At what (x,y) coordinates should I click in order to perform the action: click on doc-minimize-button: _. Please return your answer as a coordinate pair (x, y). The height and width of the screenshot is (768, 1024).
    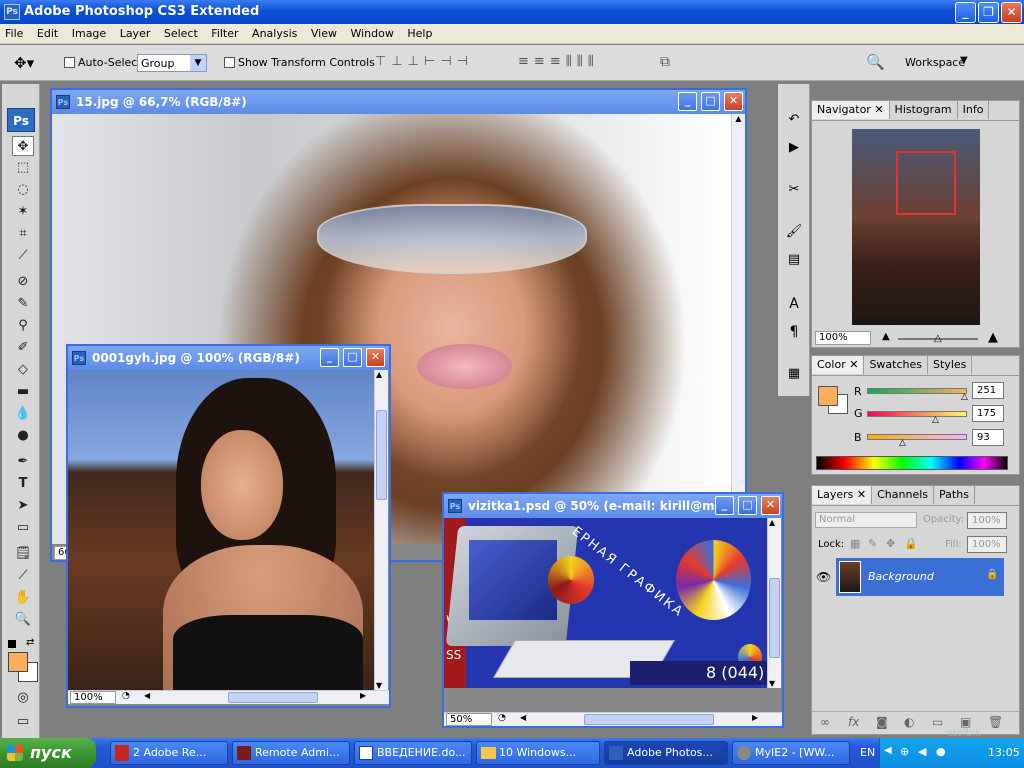
    Looking at the image, I should click on (329, 357).